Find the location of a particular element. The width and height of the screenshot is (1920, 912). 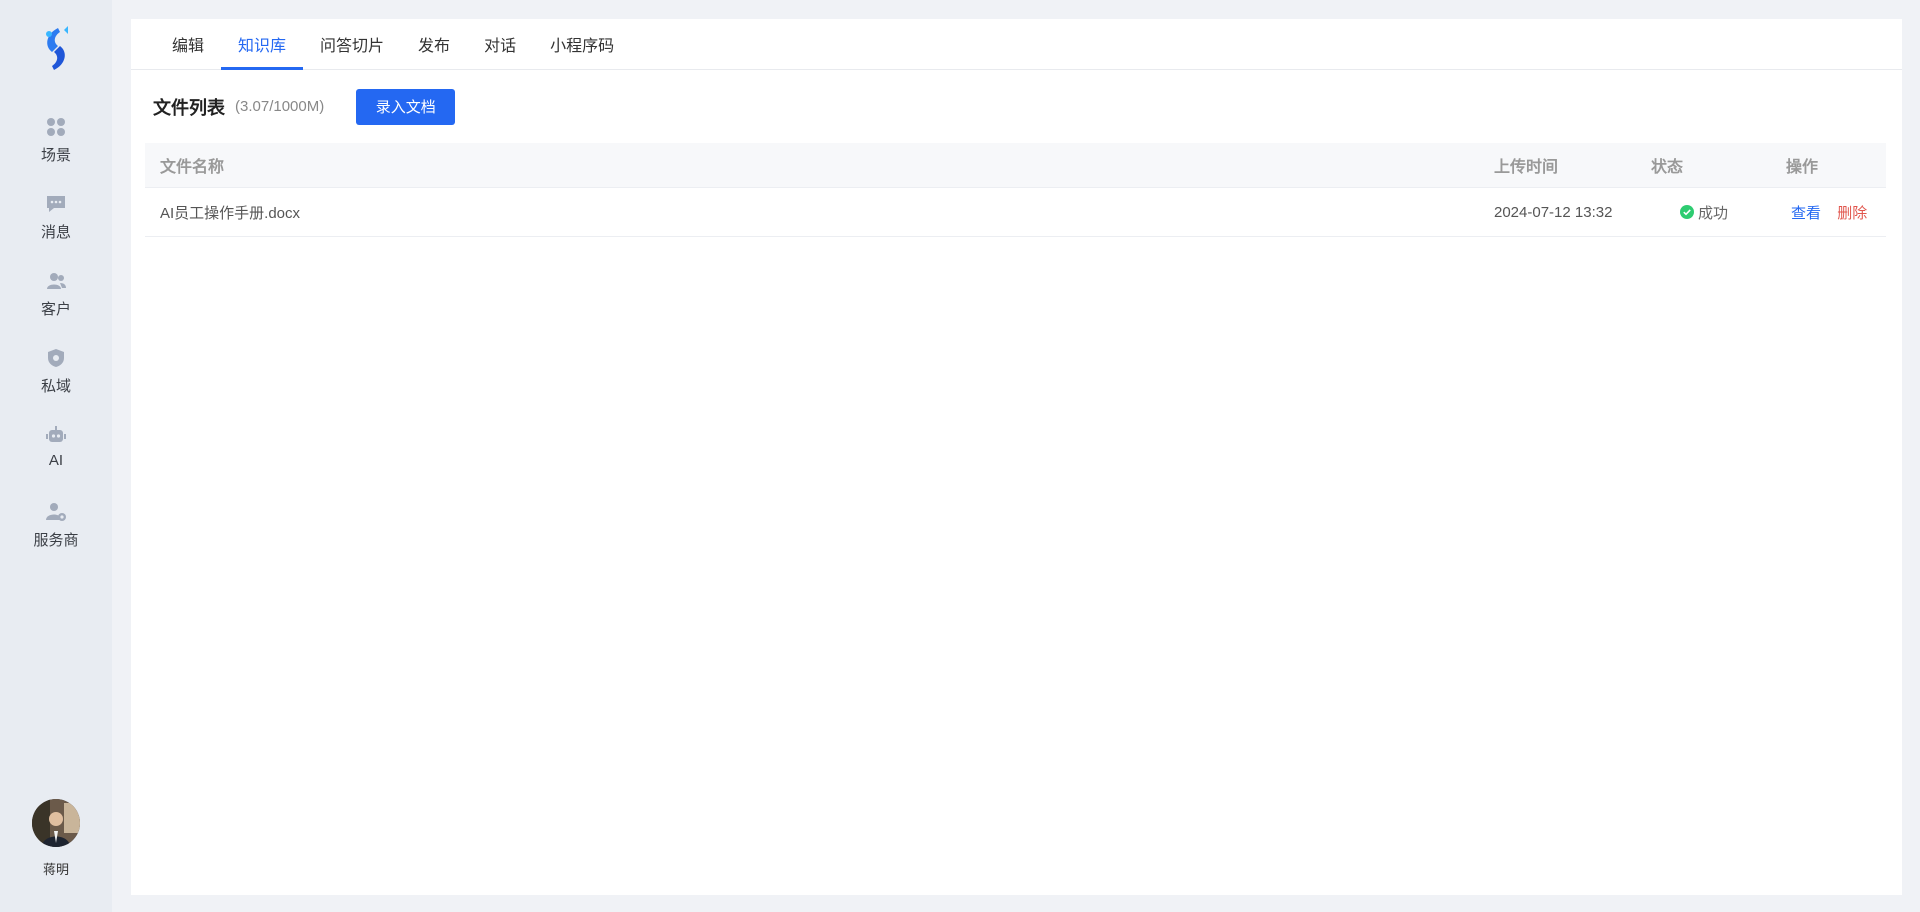

sidebar-item-customers: 客户 is located at coordinates (56, 306).